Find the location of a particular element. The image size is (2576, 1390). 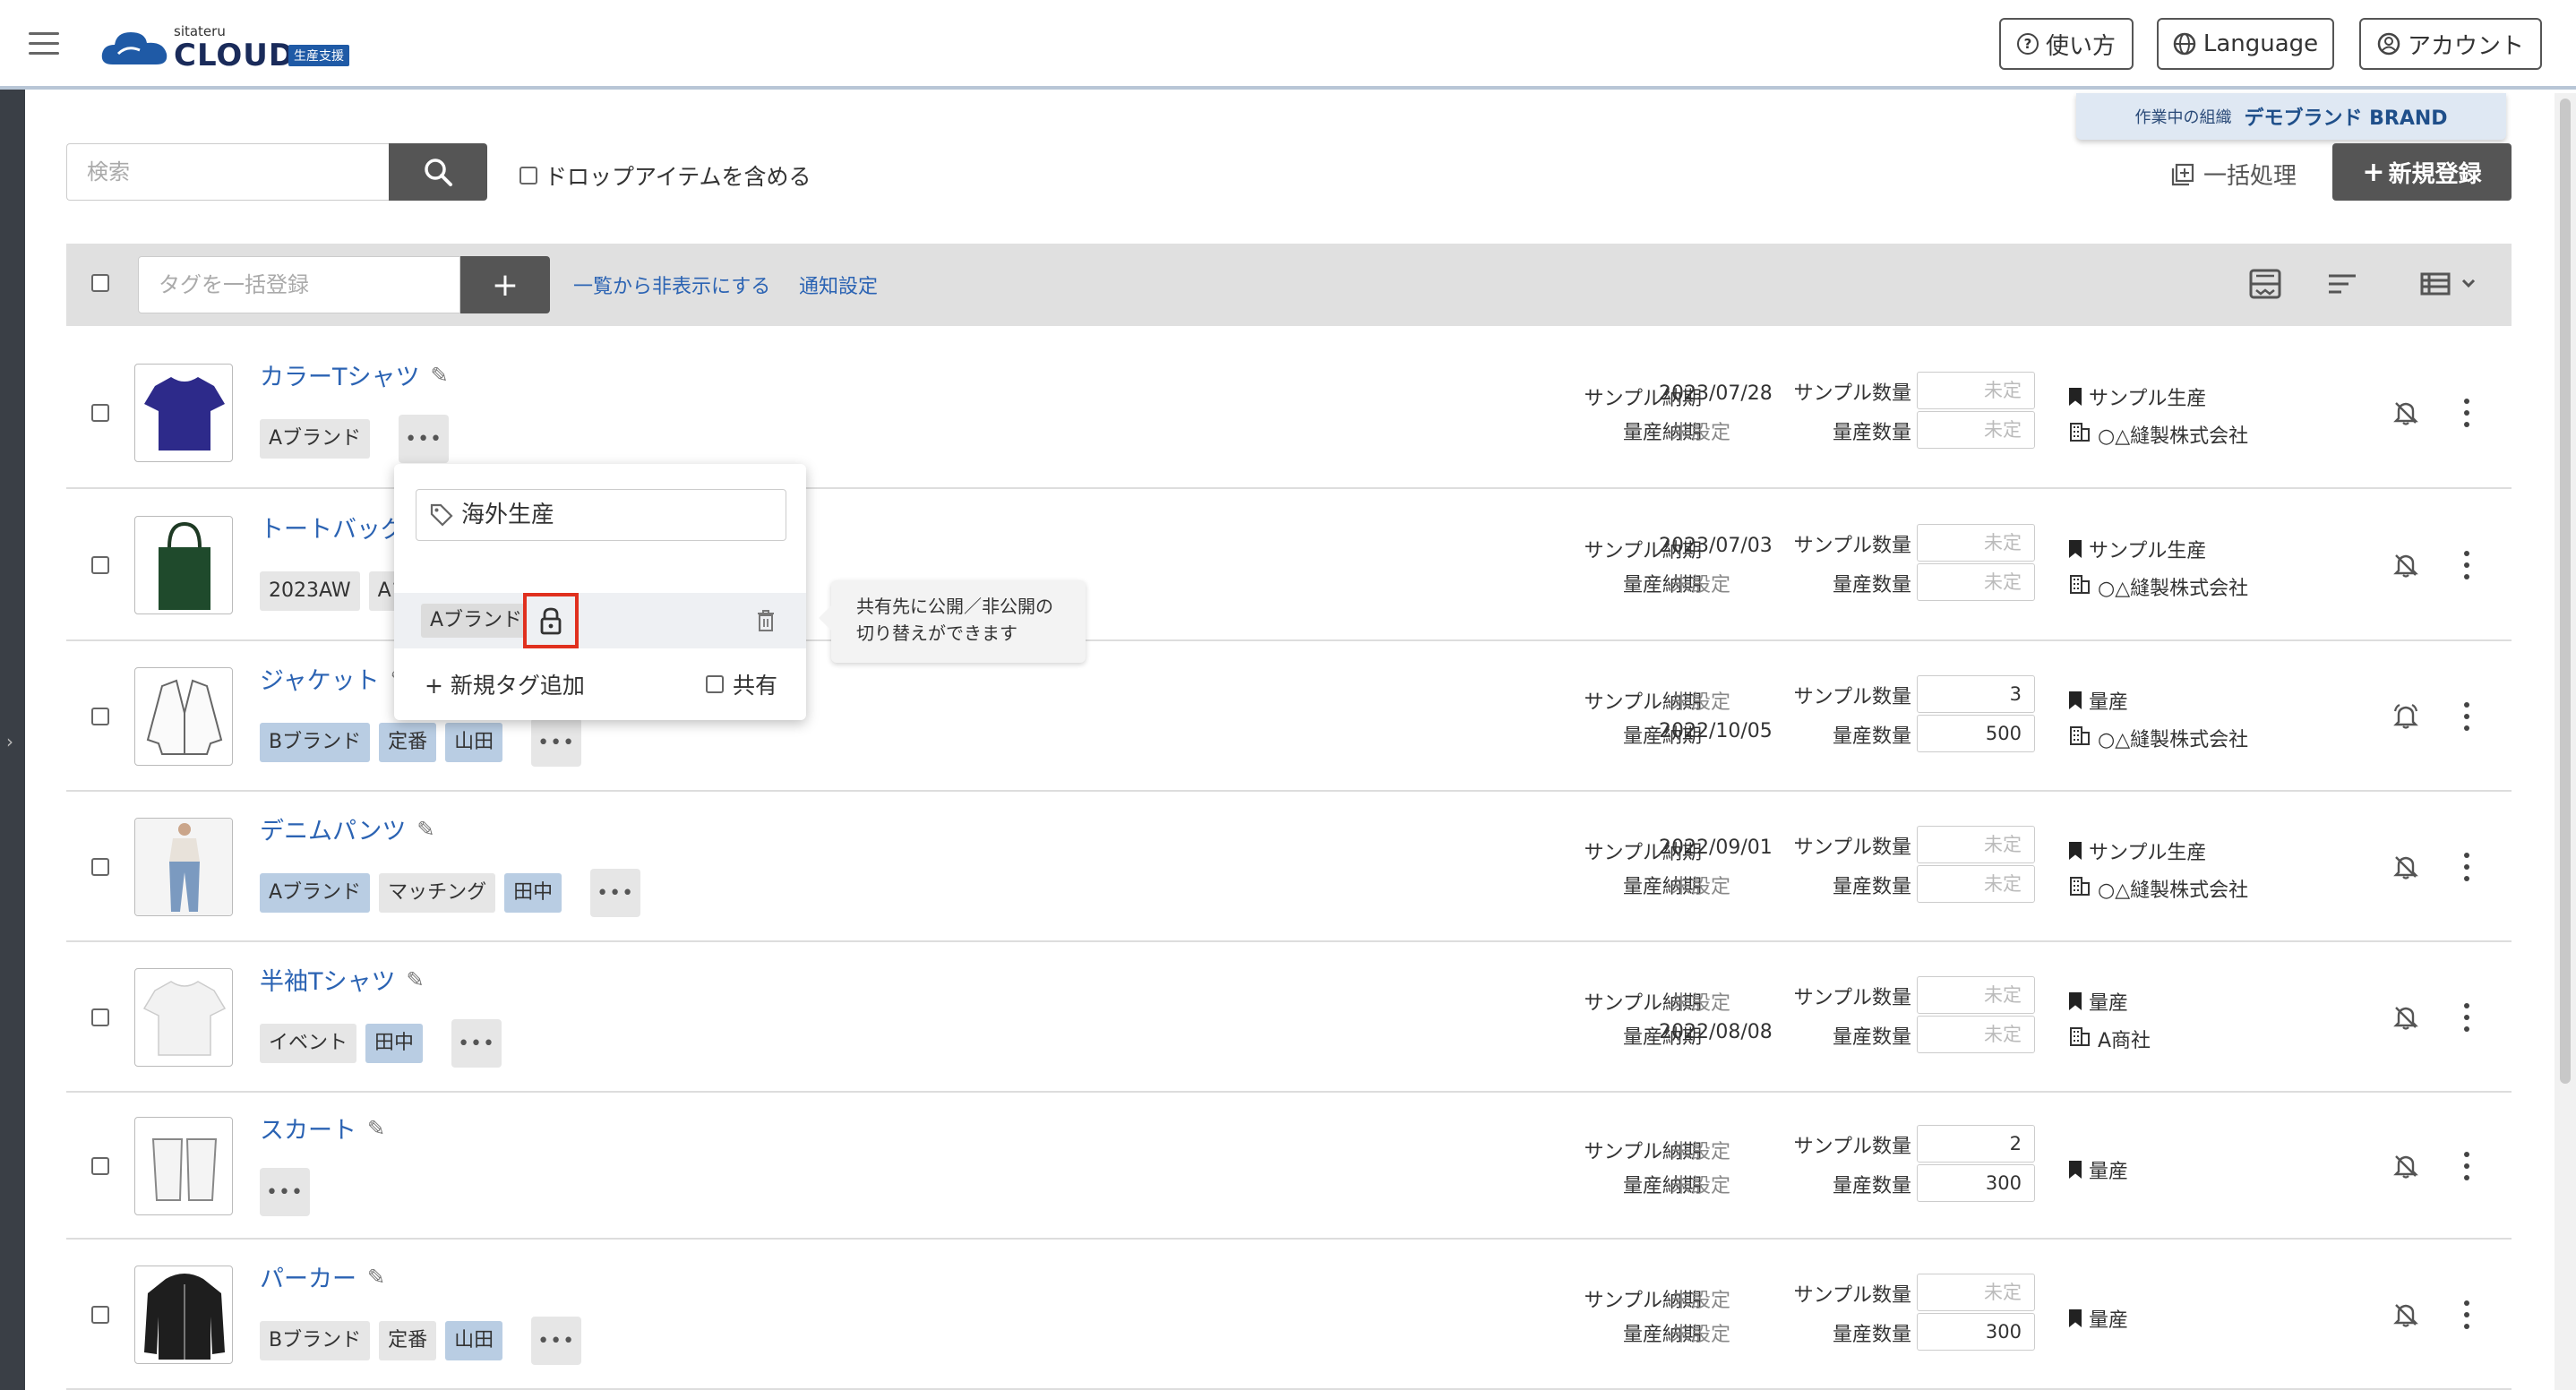

bulk-tag-add-button: + is located at coordinates (505, 284).